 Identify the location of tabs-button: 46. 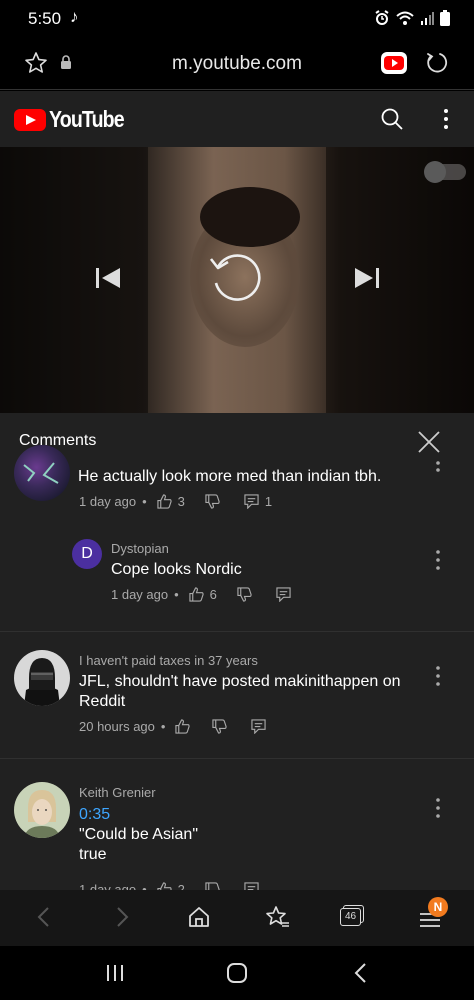
(352, 916).